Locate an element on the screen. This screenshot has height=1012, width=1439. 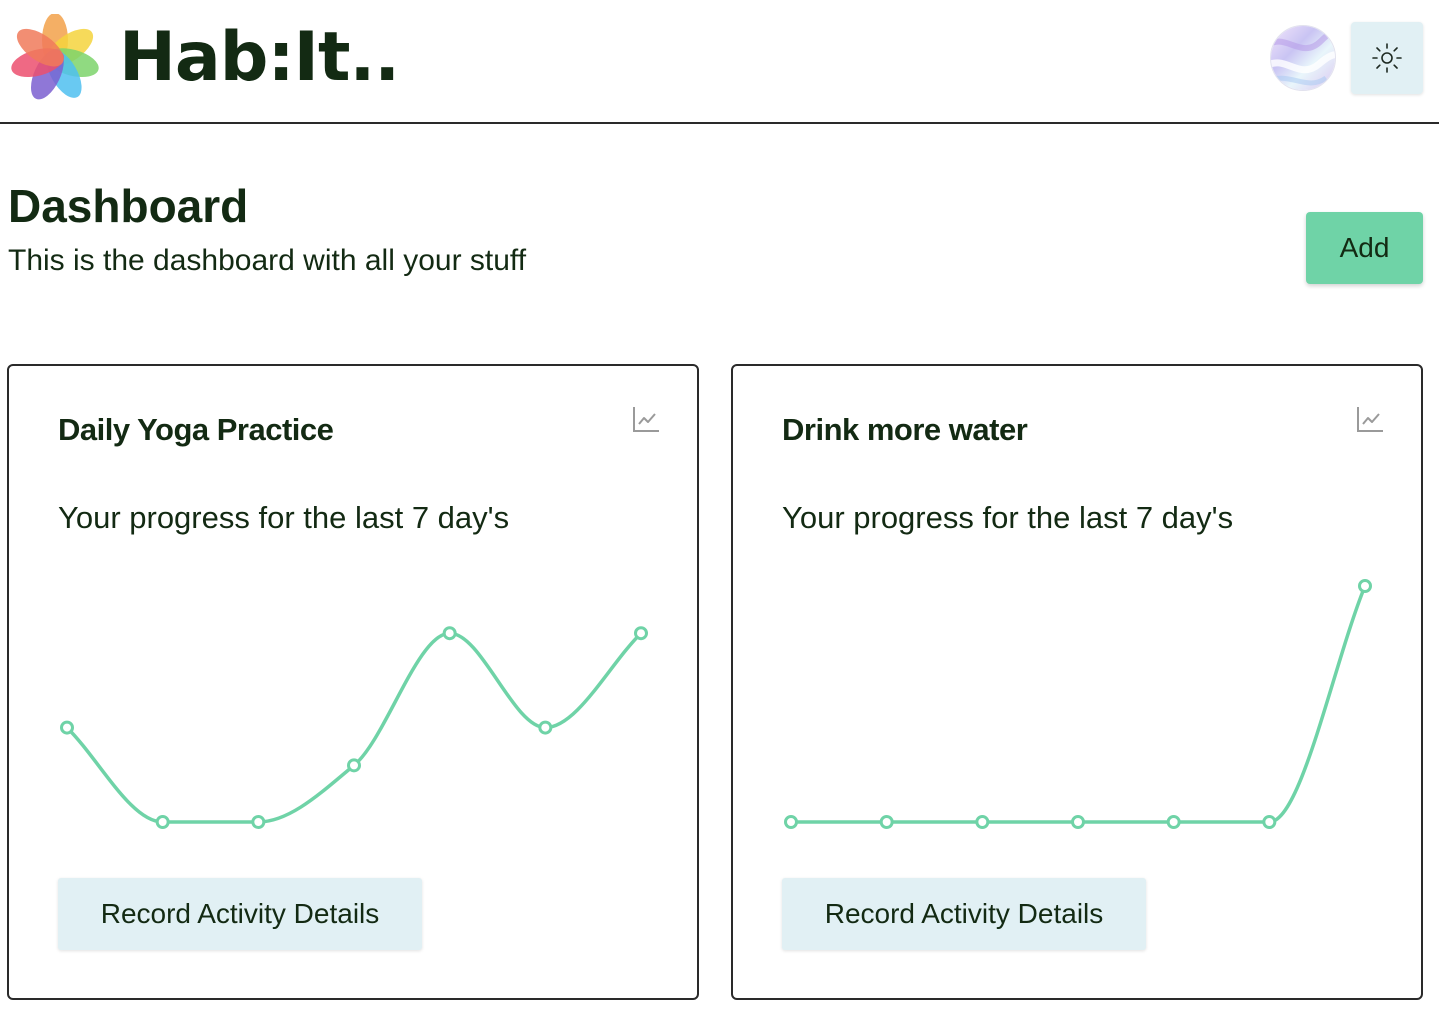
sun-icon is located at coordinates (1387, 58).